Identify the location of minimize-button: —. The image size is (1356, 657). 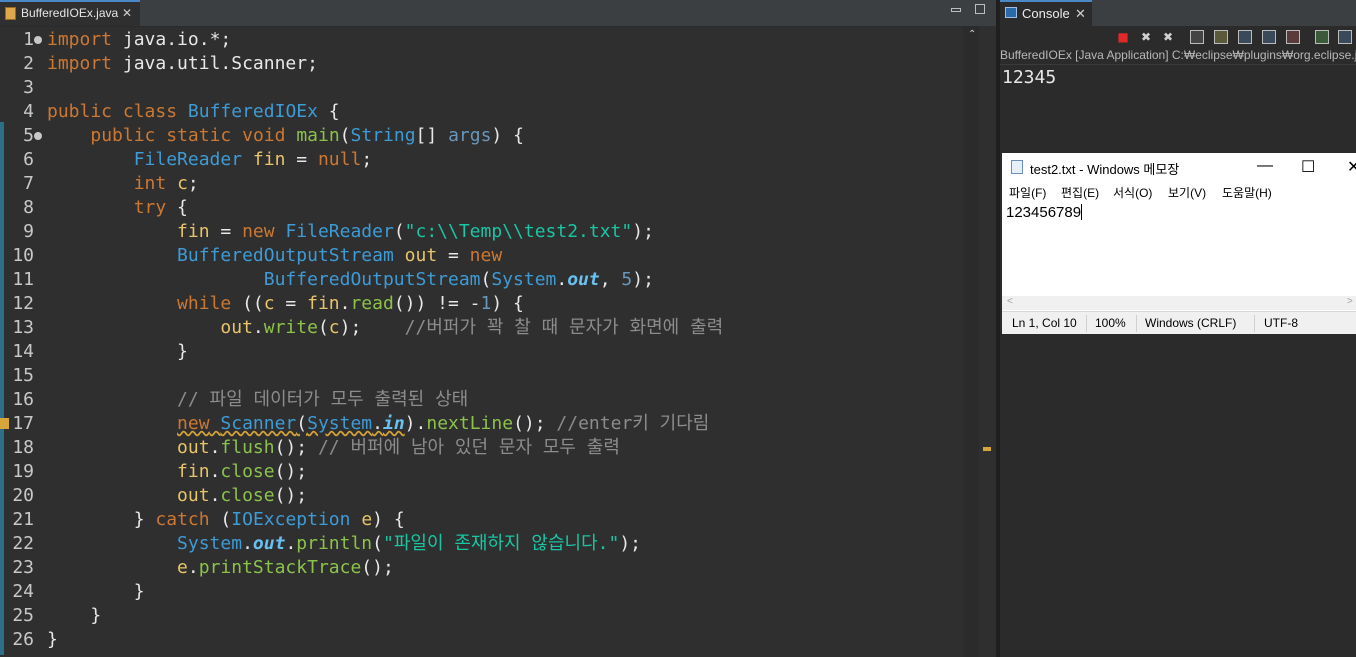
(1265, 166).